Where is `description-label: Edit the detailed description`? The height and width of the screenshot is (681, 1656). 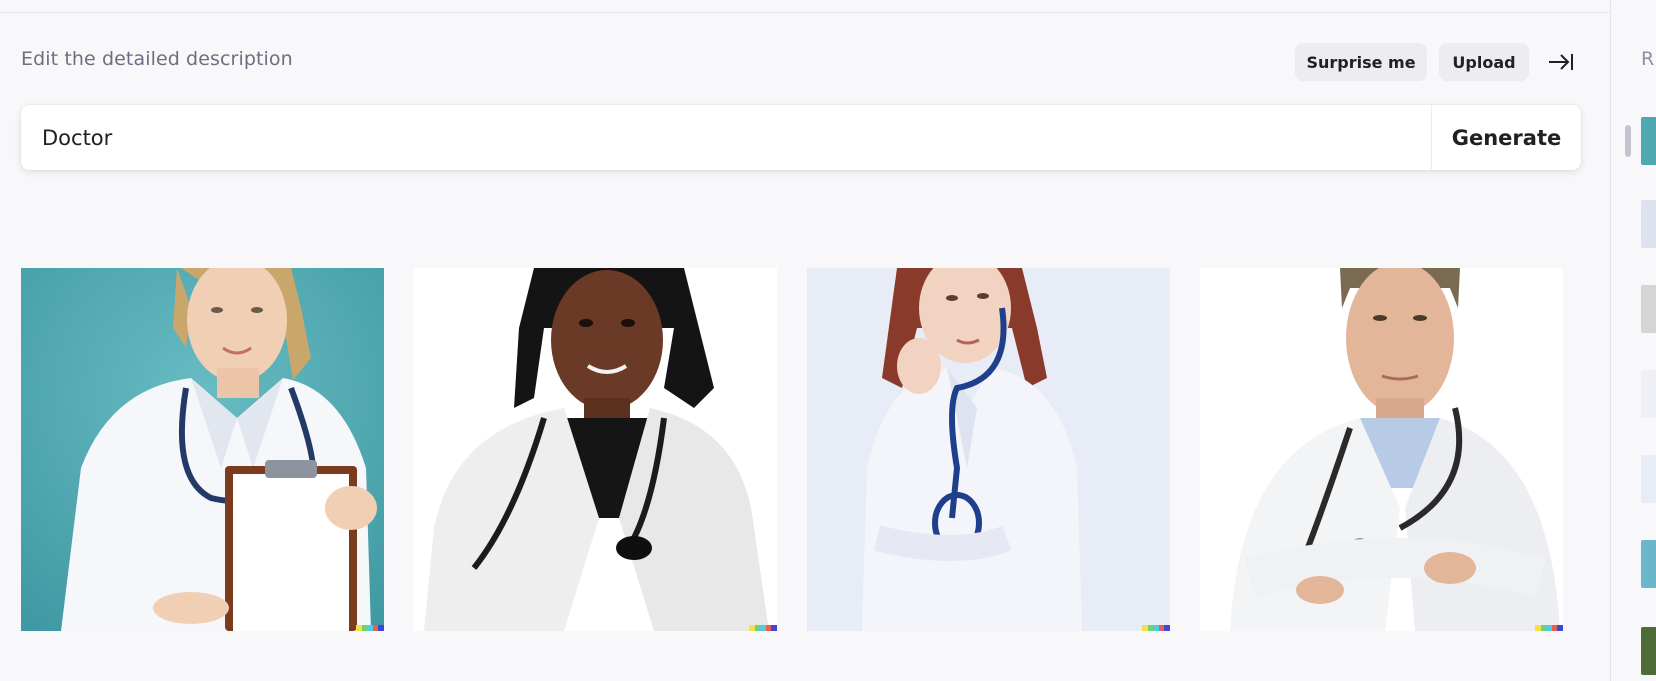
description-label: Edit the detailed description is located at coordinates (157, 59).